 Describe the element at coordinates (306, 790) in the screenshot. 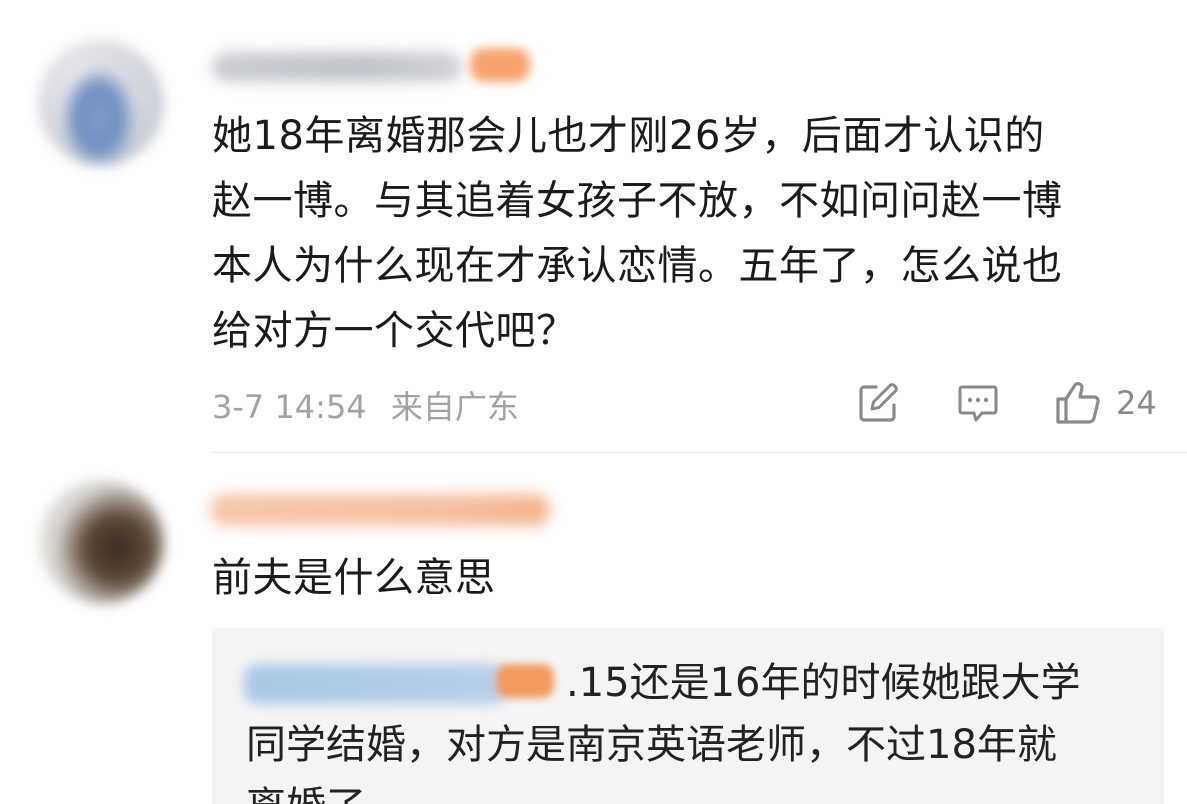

I see `reply-line: 离婚了` at that location.